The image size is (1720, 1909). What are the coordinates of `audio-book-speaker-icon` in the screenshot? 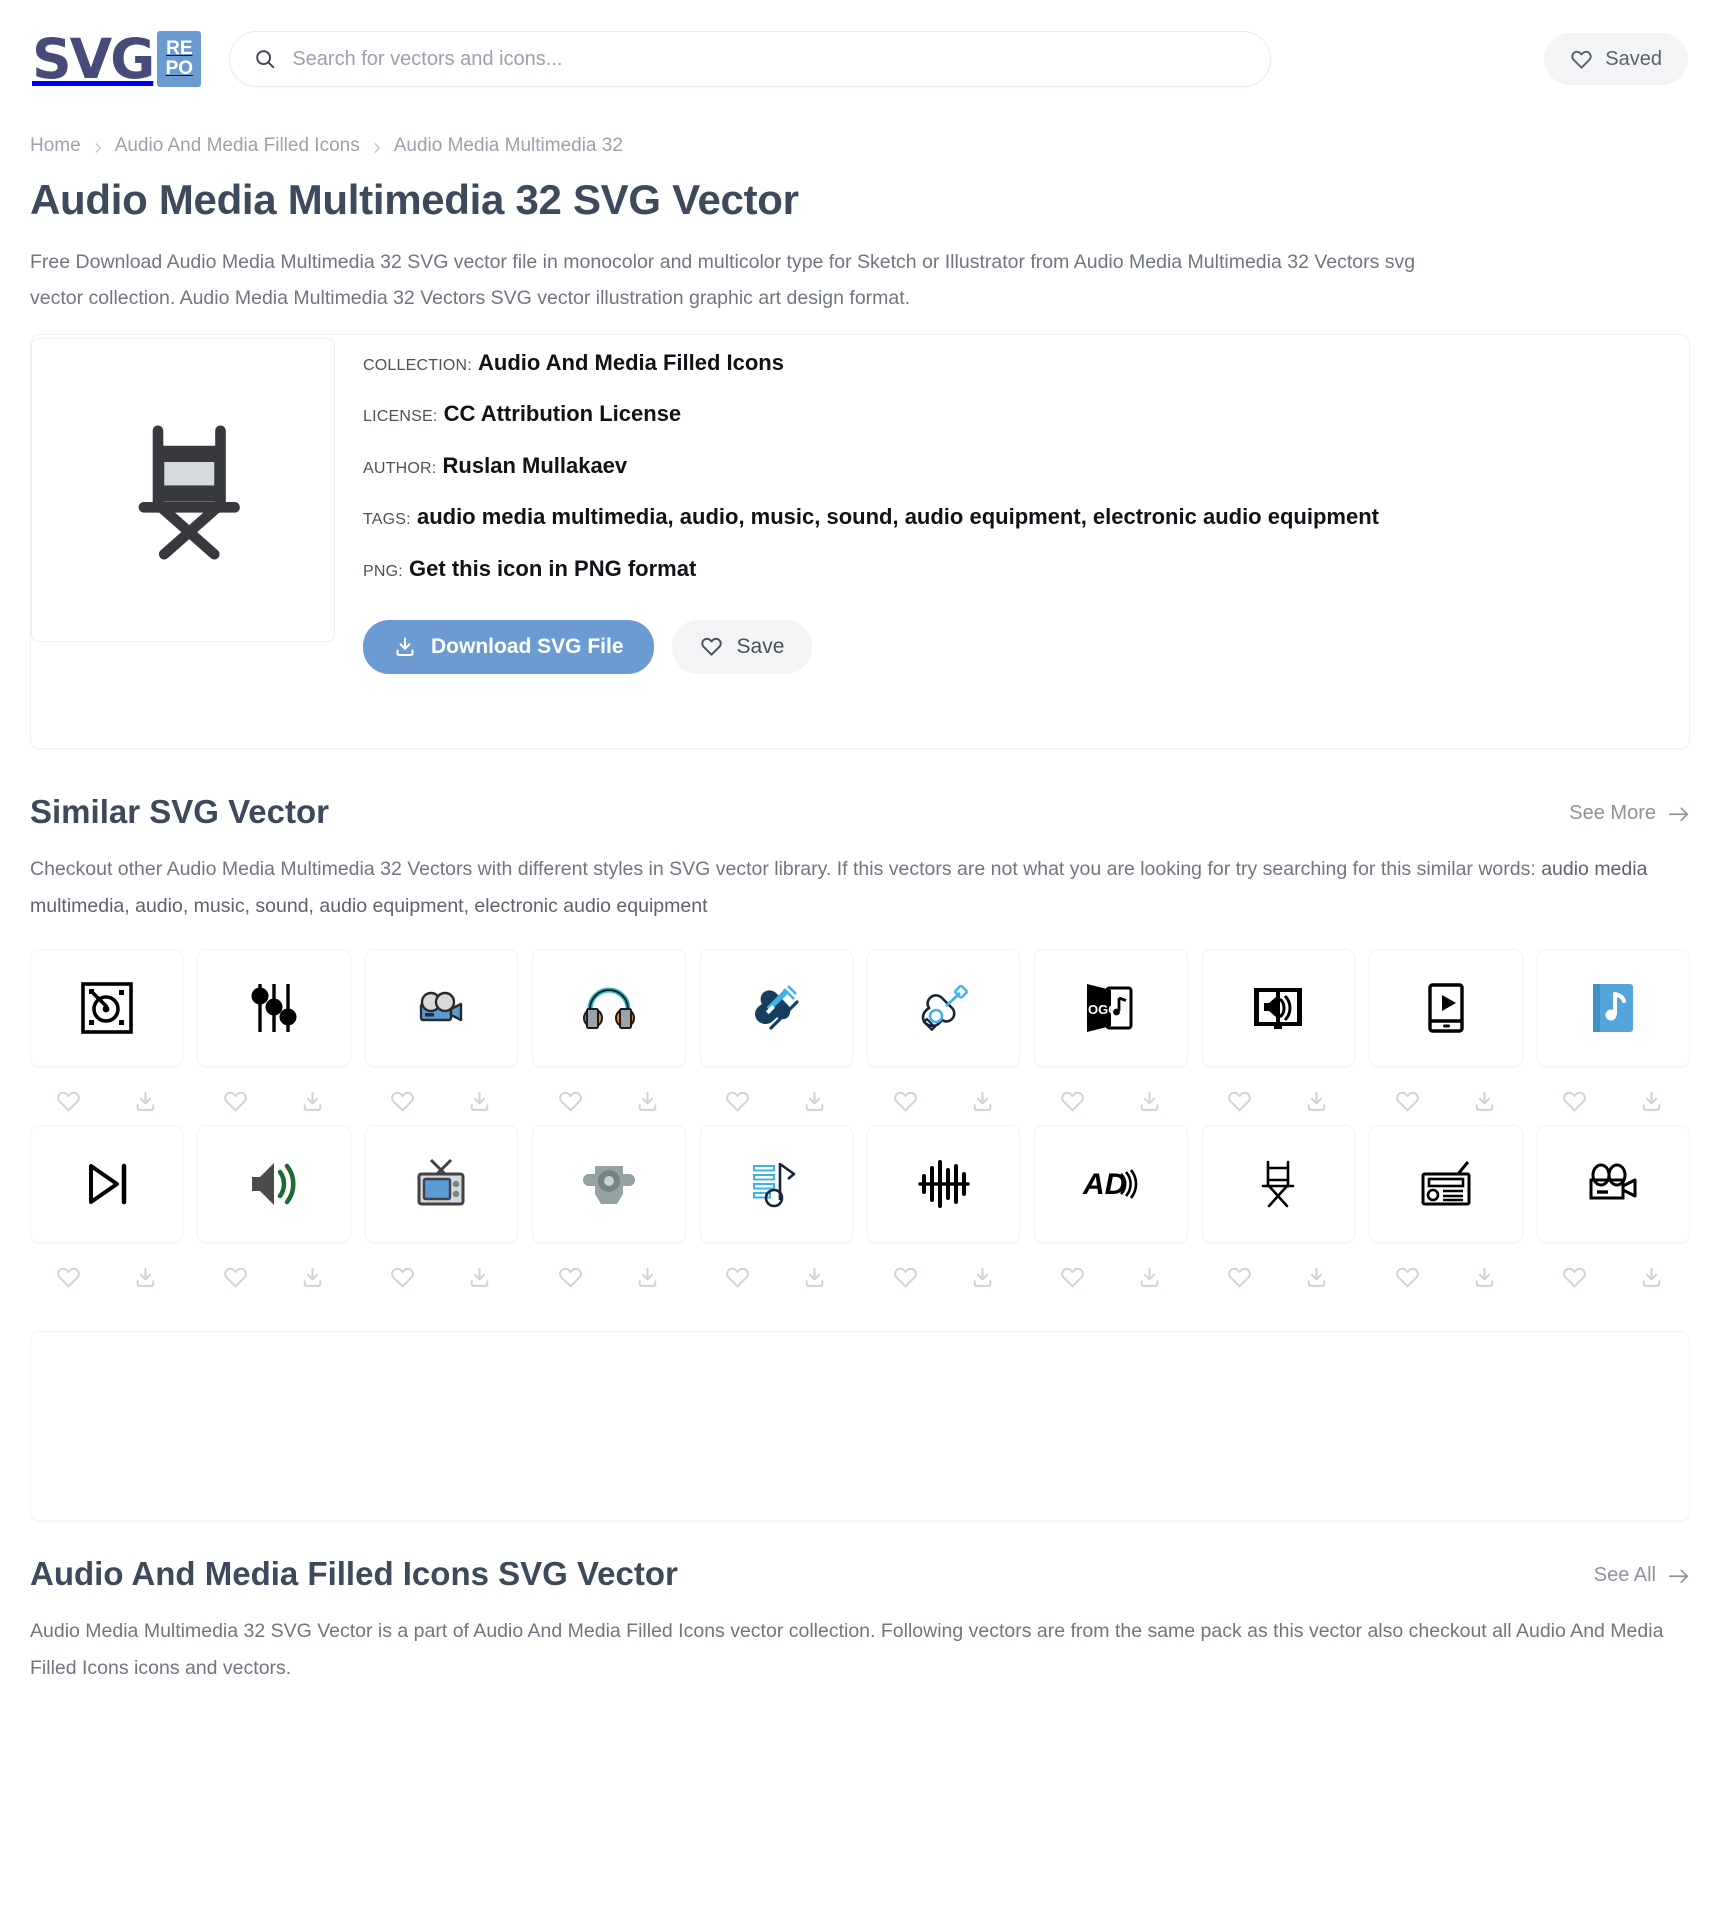 It's located at (1278, 1007).